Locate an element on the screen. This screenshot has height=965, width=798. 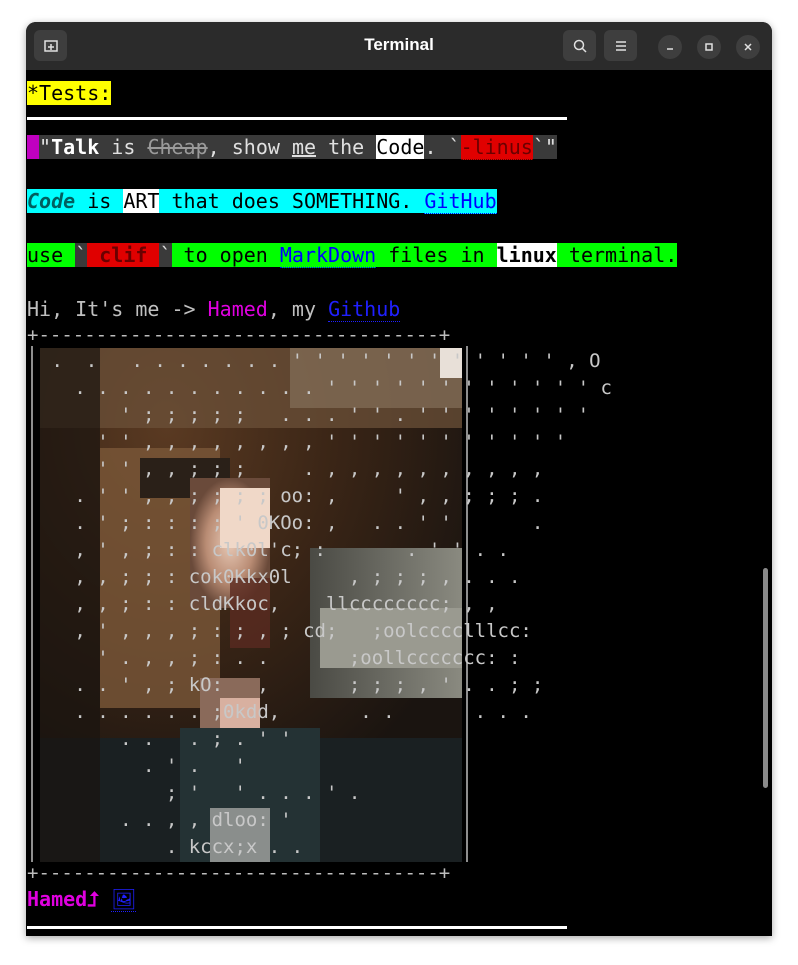
ascii-row: . kccx;x . . is located at coordinates (172, 847).